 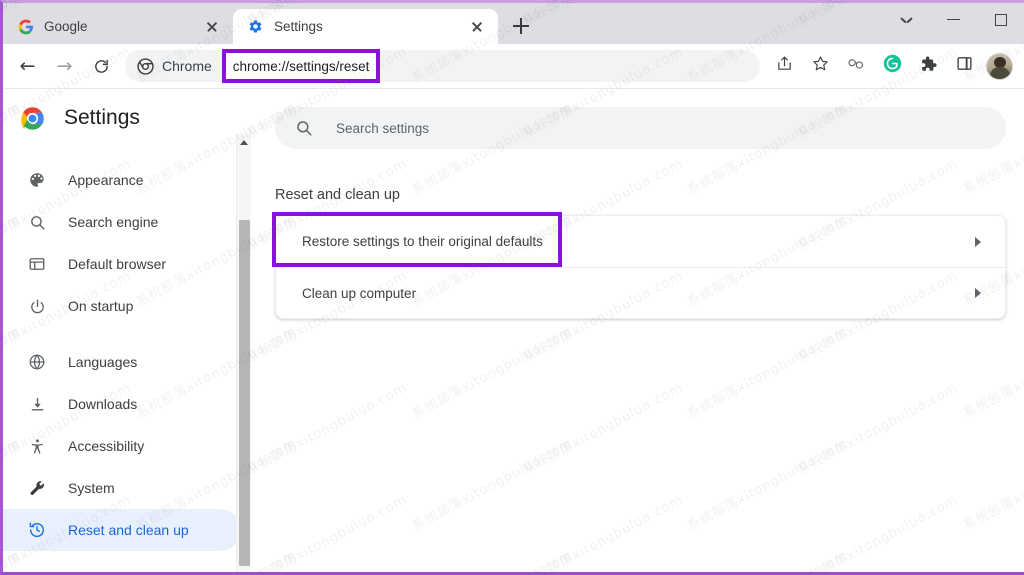 I want to click on tab-strip: Google Settings, so click(x=513, y=23).